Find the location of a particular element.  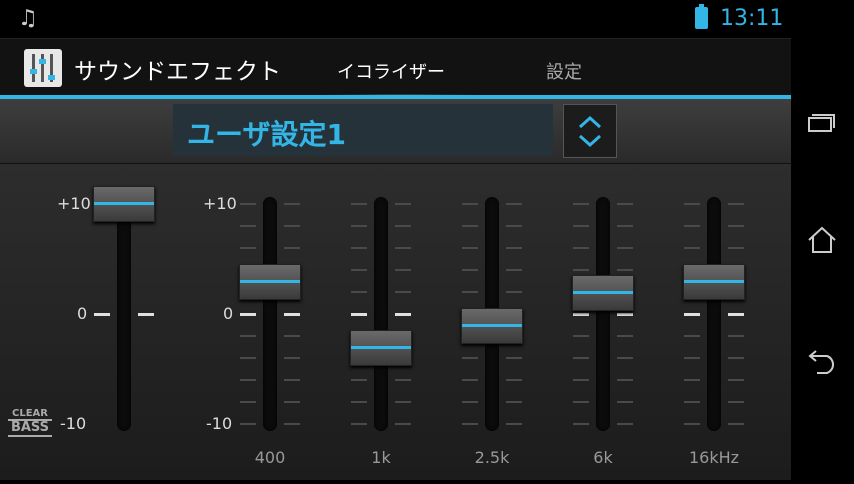

clear-bass-logo-top: CLEAR is located at coordinates (30, 413).